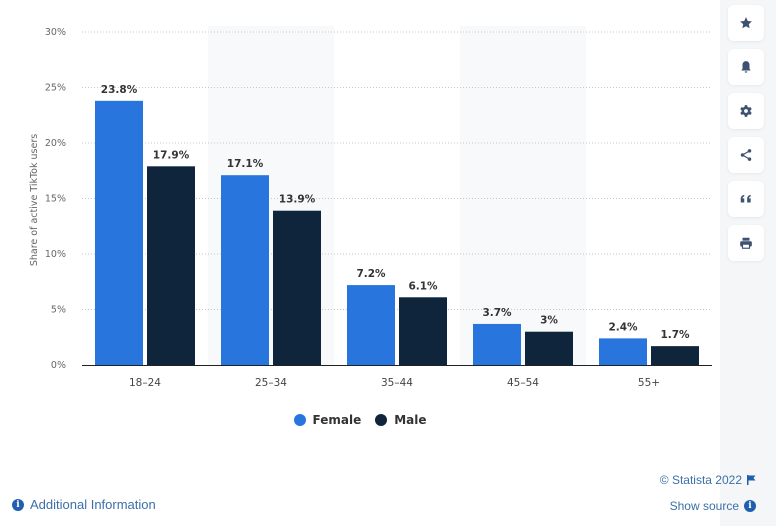 The height and width of the screenshot is (526, 776). What do you see at coordinates (523, 383) in the screenshot?
I see `x-tick-label: 45–54` at bounding box center [523, 383].